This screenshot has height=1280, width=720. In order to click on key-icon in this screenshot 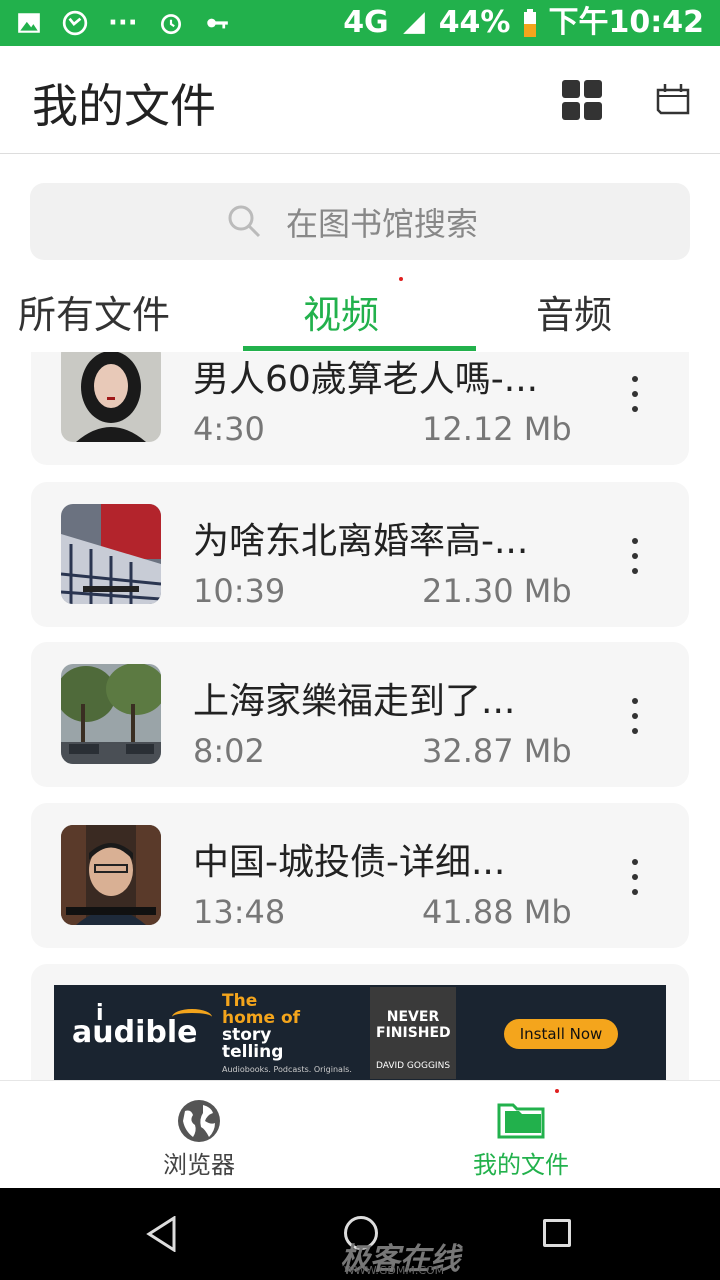, I will do `click(217, 23)`.